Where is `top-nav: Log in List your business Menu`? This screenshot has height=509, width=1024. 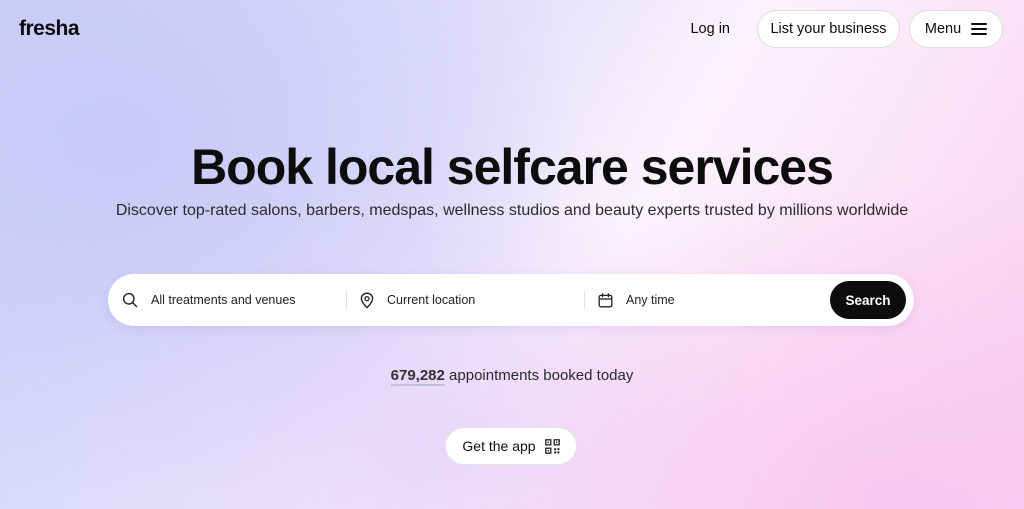
top-nav: Log in List your business Menu is located at coordinates (846, 29).